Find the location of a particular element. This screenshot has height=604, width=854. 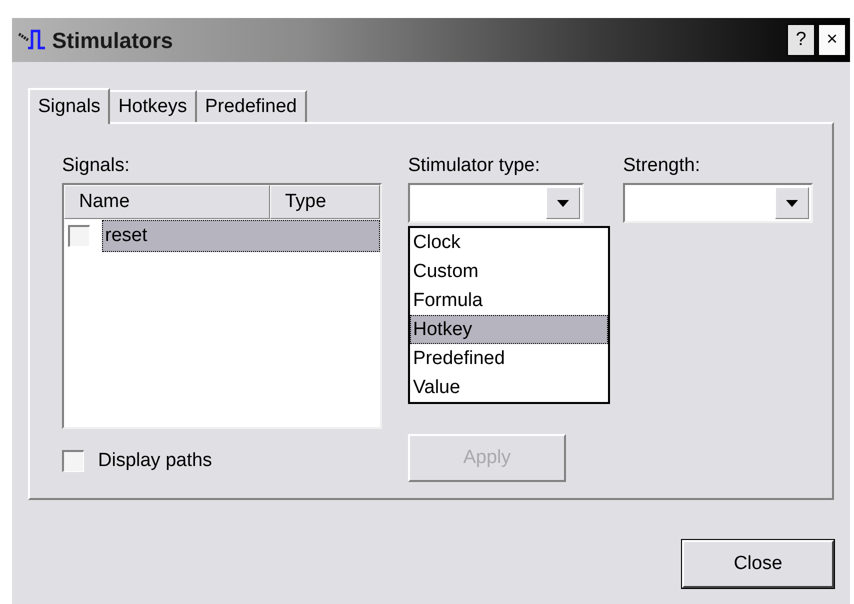

strength-label: Strength: is located at coordinates (662, 166).